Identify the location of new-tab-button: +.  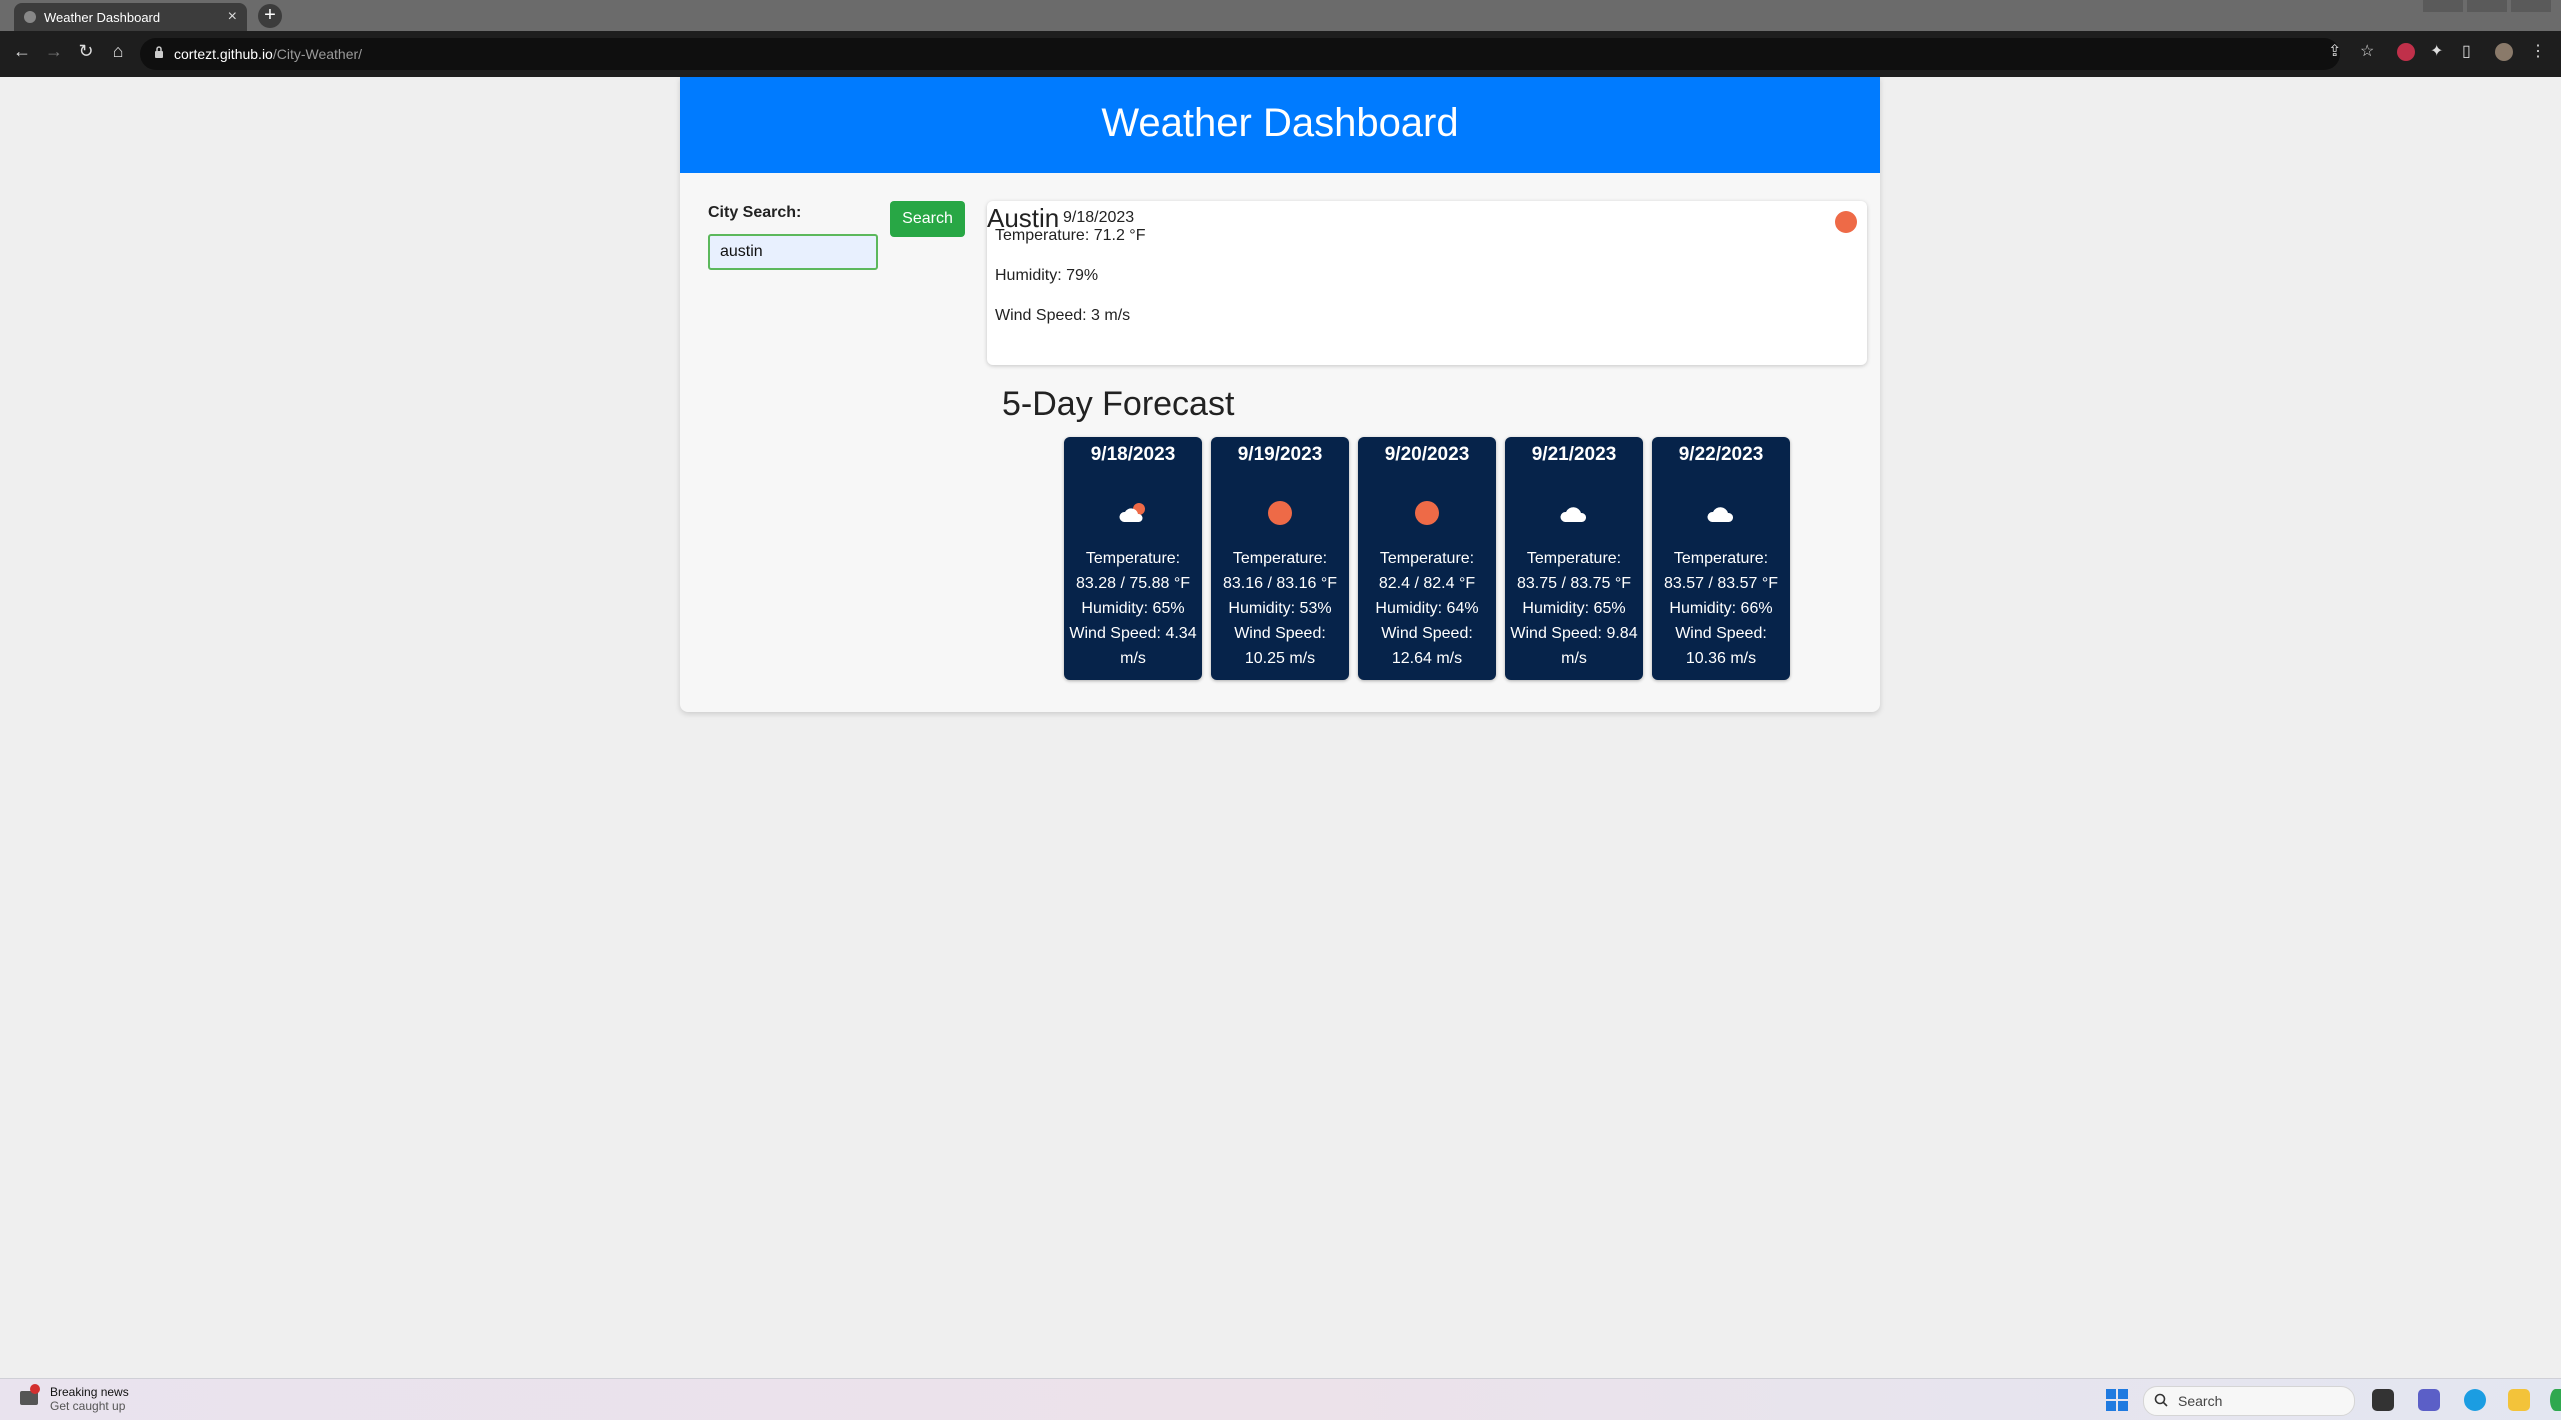
(270, 16).